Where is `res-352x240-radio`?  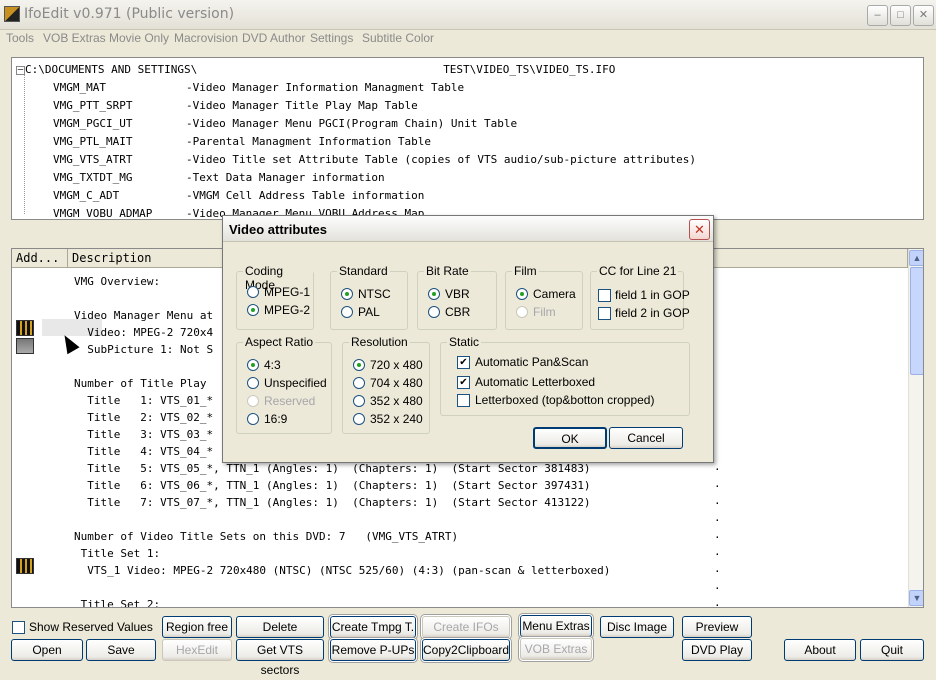
res-352x240-radio is located at coordinates (359, 419).